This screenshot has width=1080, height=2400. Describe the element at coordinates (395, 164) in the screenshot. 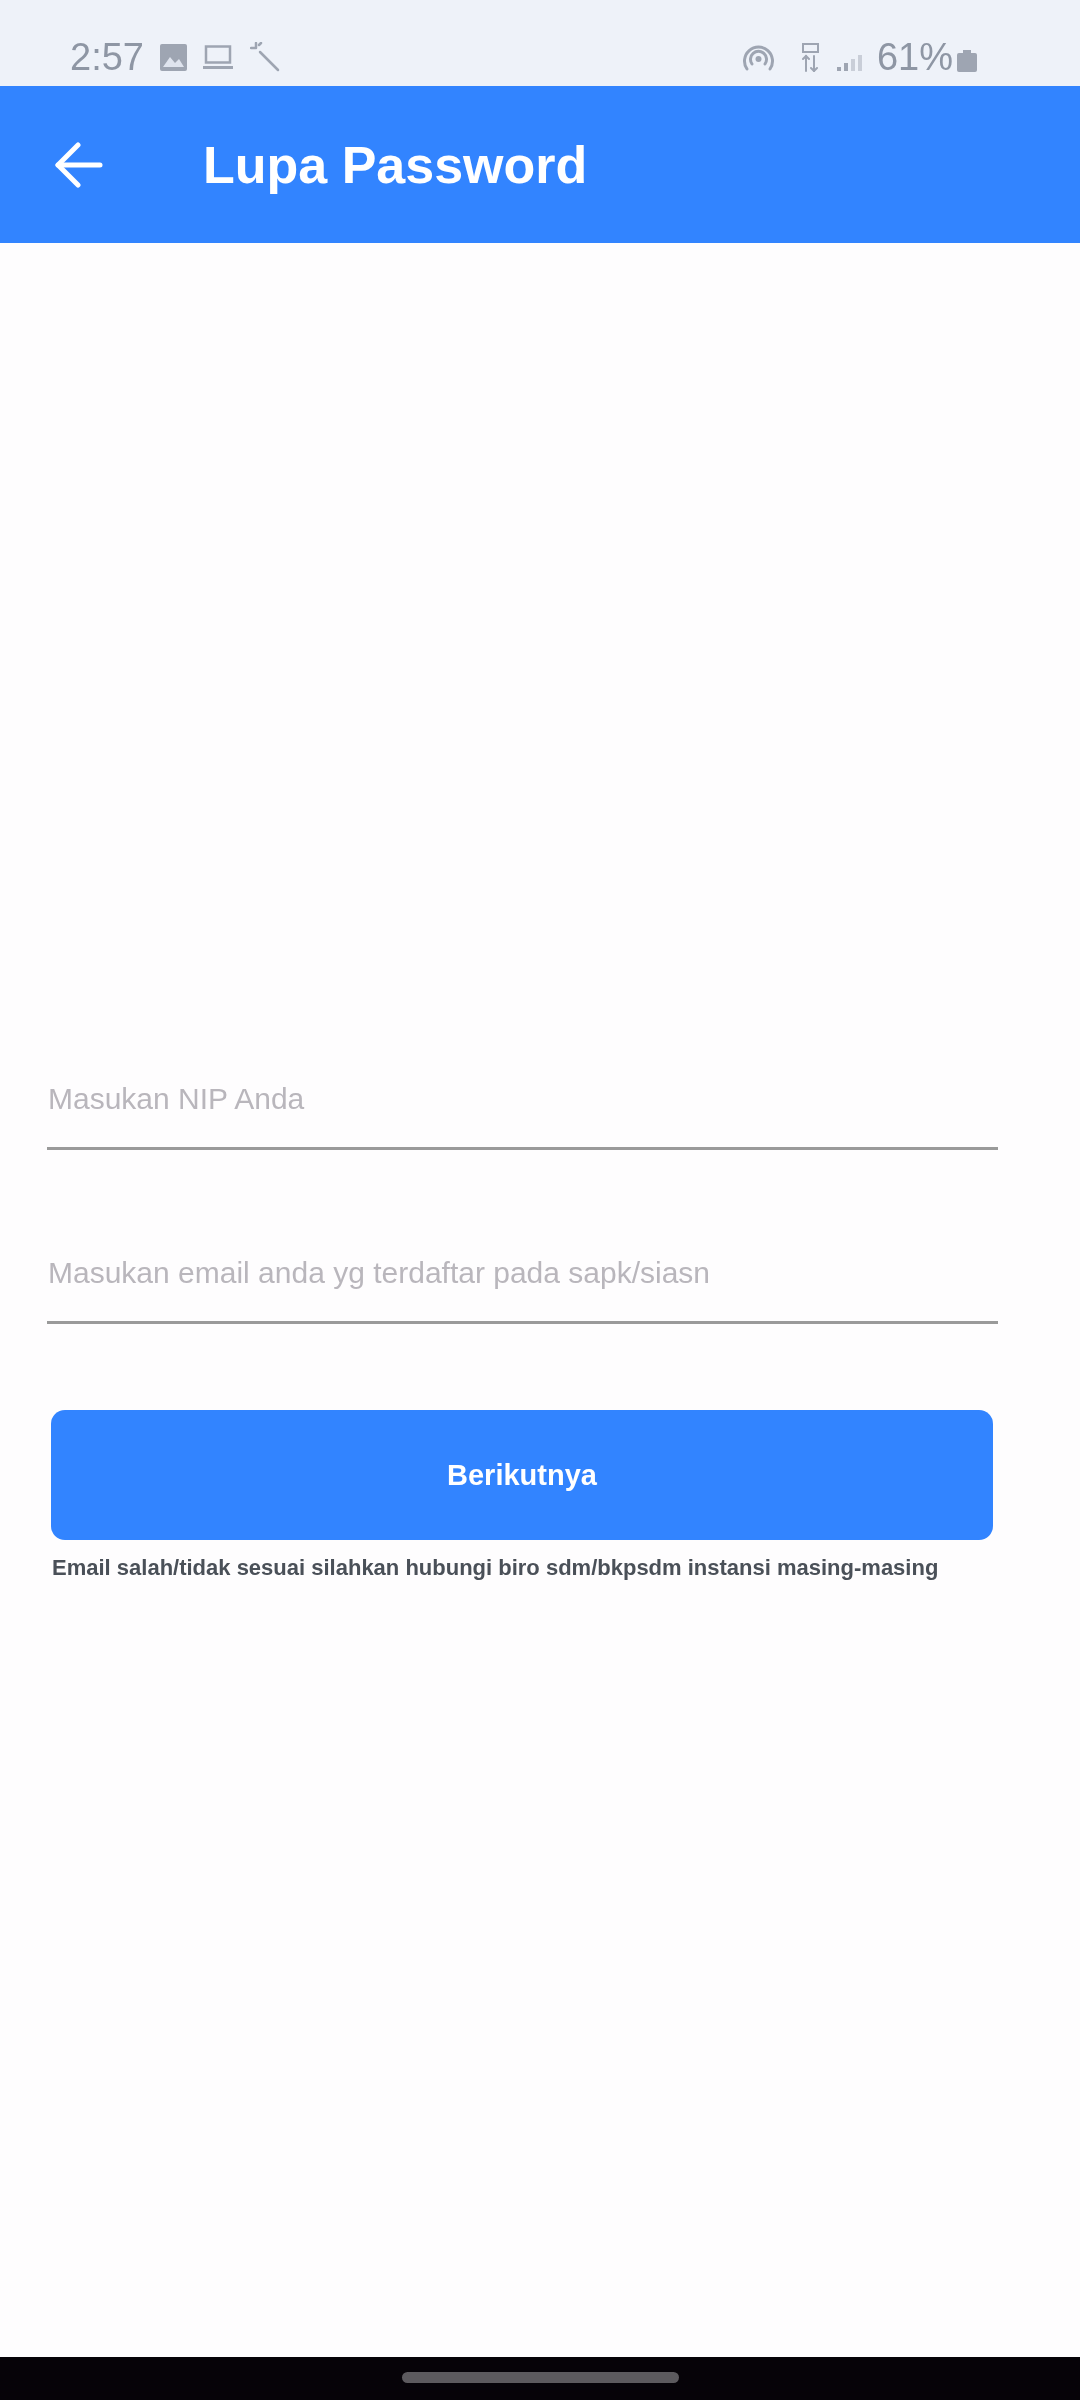

I see `screen-title: Lupa Password` at that location.